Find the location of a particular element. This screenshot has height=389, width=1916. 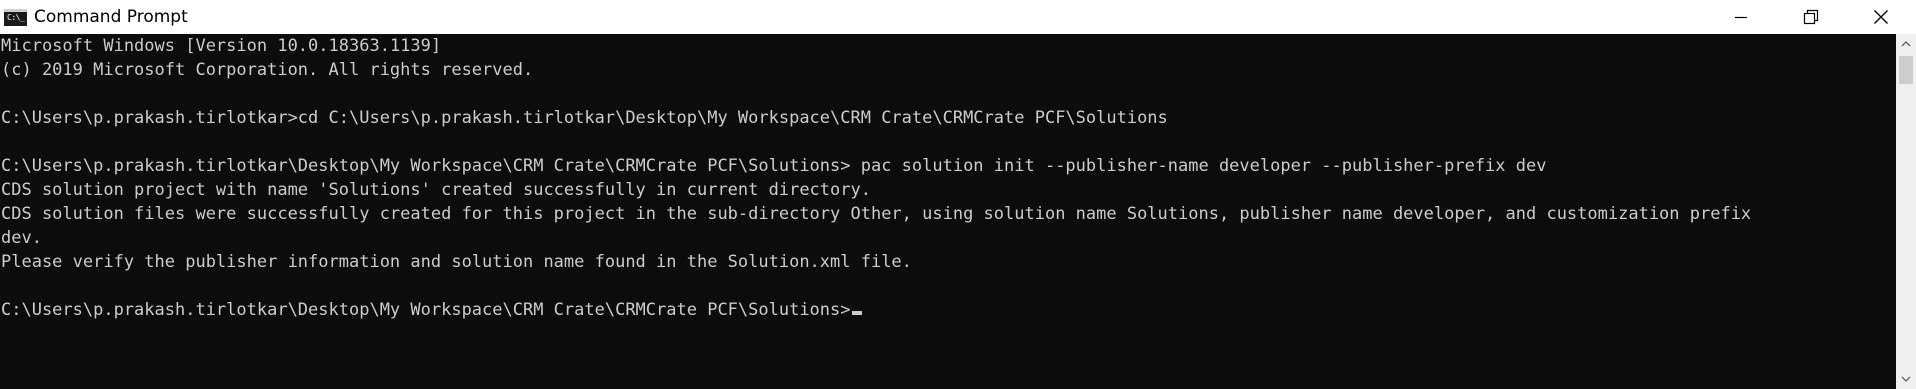

vertical-scrollbar is located at coordinates (1906, 211).